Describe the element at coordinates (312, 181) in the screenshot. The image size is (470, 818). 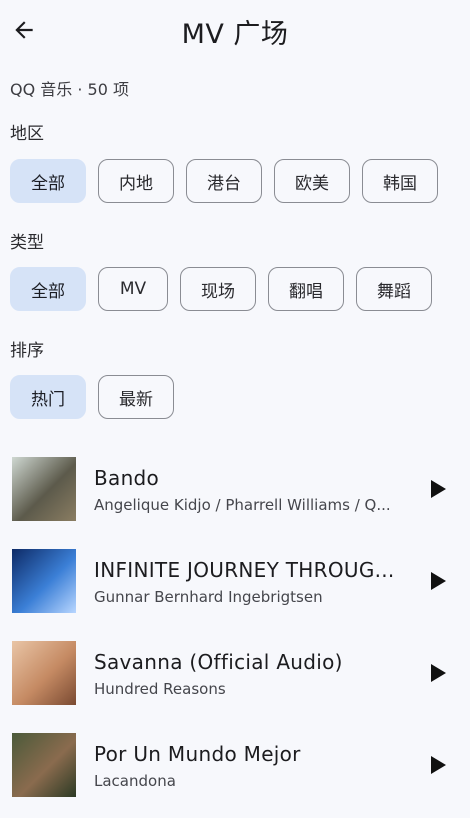
I see `region-chip: 欧美` at that location.